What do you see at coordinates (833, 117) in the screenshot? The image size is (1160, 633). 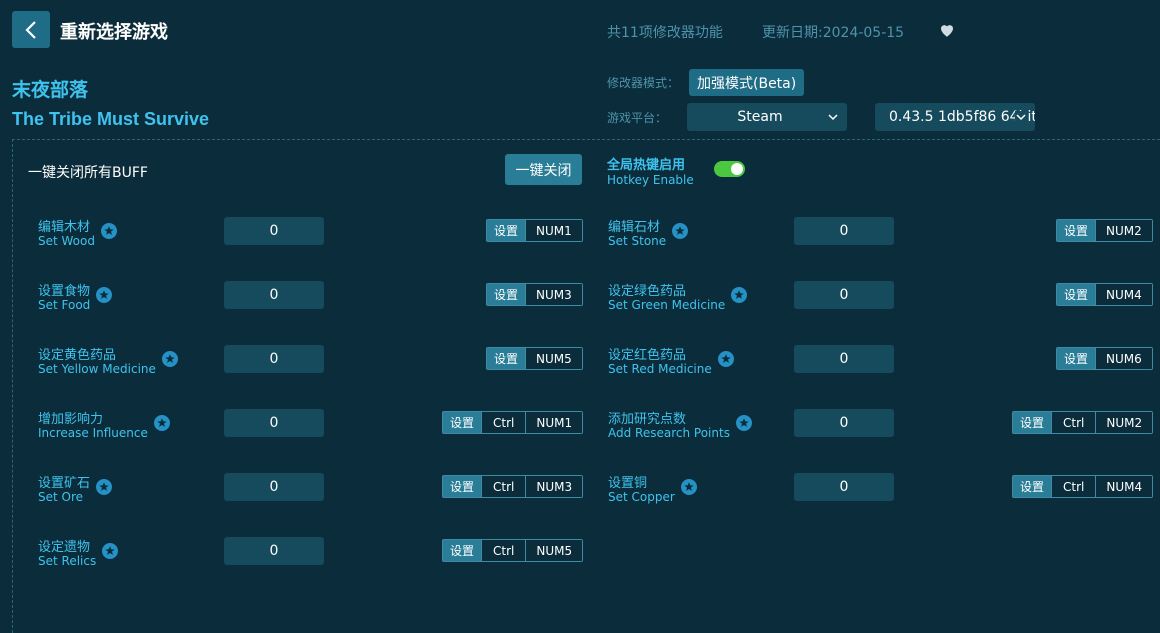 I see `chevron-down-icon` at bounding box center [833, 117].